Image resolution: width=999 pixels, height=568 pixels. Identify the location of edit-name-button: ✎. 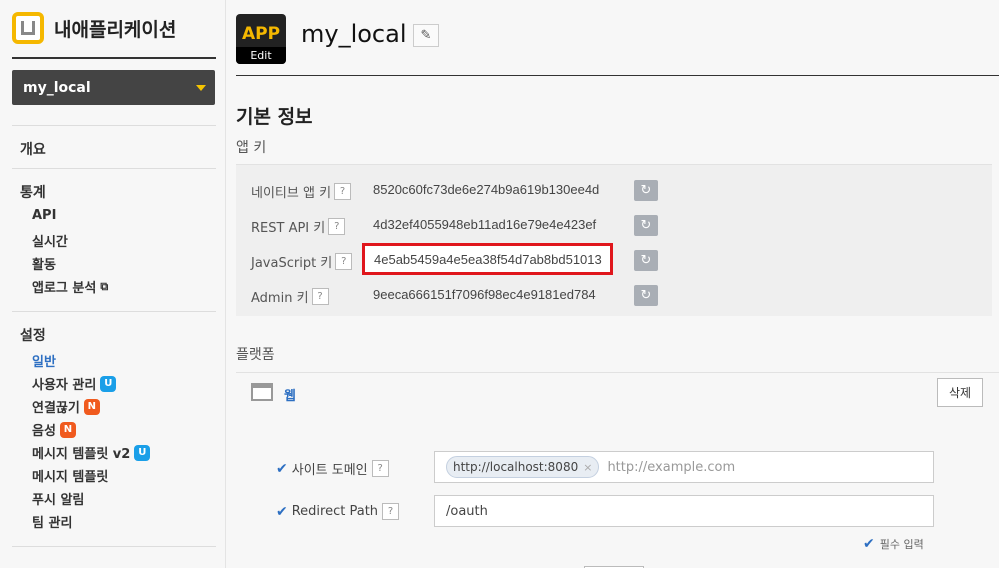
(426, 35).